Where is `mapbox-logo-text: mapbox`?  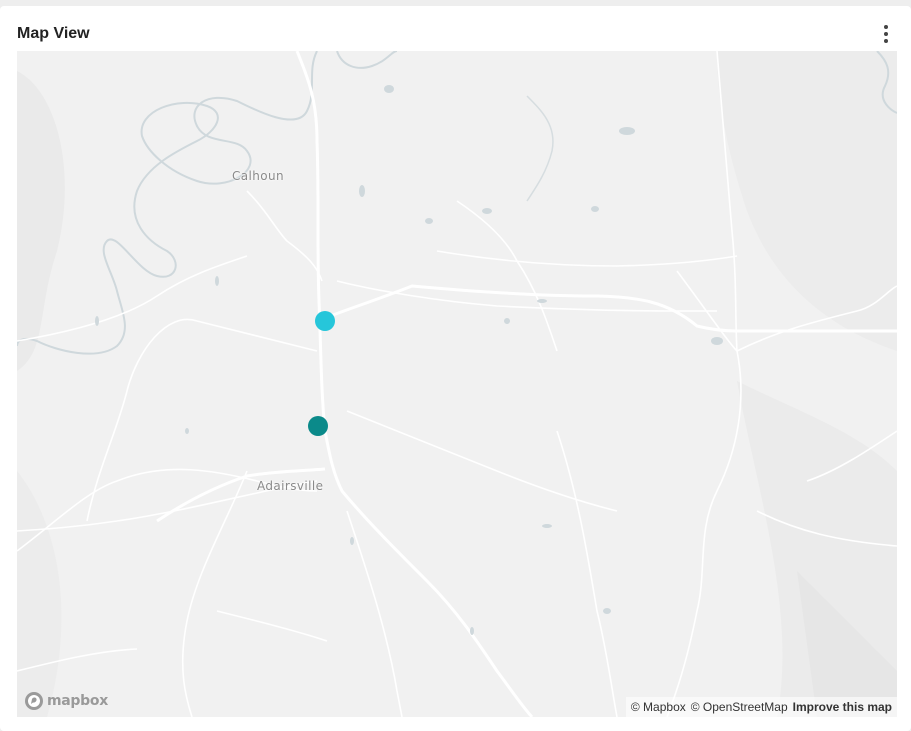
mapbox-logo-text: mapbox is located at coordinates (77, 701).